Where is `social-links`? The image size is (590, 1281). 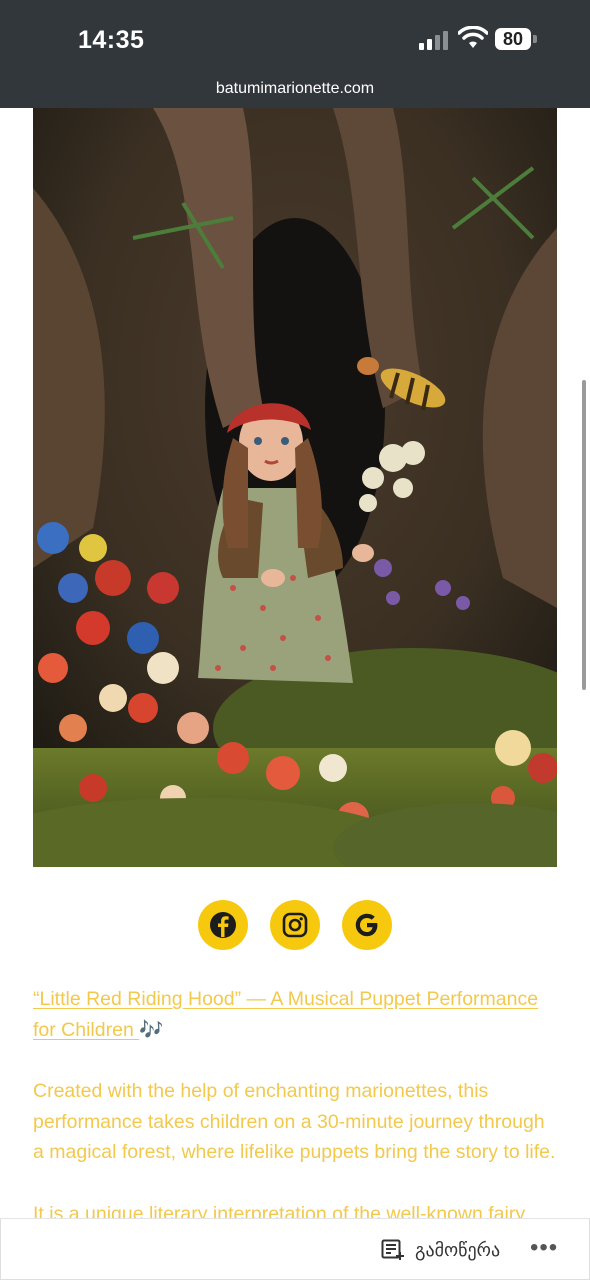 social-links is located at coordinates (295, 925).